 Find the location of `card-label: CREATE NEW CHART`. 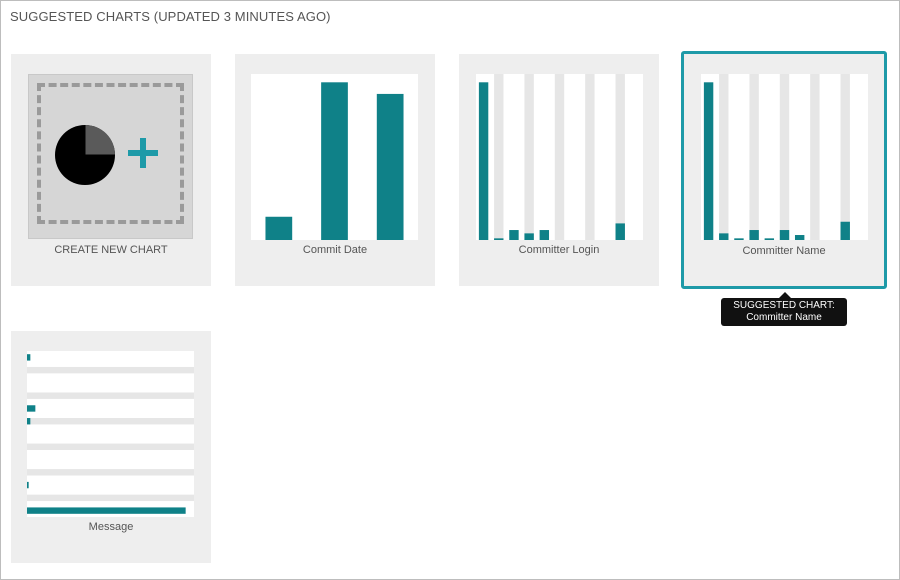

card-label: CREATE NEW CHART is located at coordinates (111, 250).